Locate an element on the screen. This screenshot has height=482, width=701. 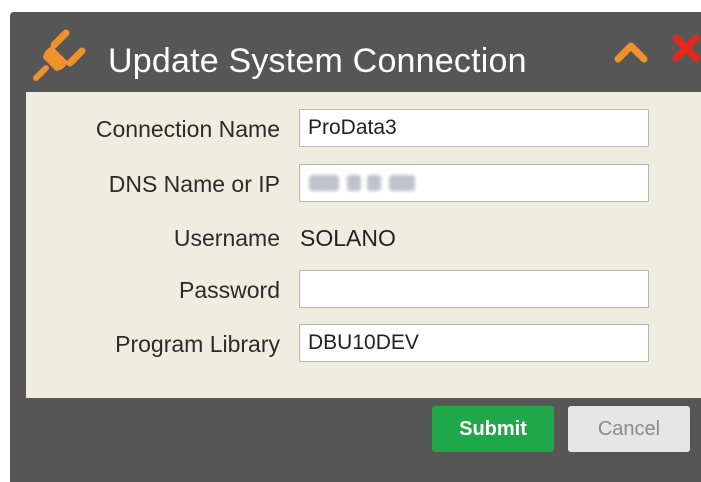
password-input is located at coordinates (474, 289).